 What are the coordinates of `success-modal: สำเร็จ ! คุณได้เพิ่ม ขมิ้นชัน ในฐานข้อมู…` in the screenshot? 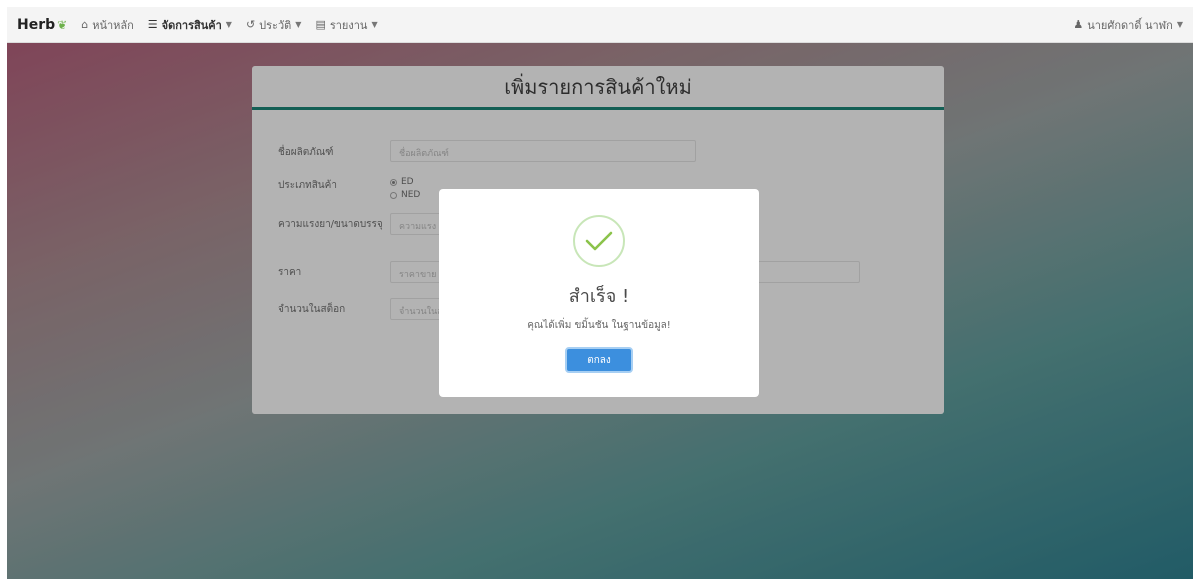 It's located at (599, 293).